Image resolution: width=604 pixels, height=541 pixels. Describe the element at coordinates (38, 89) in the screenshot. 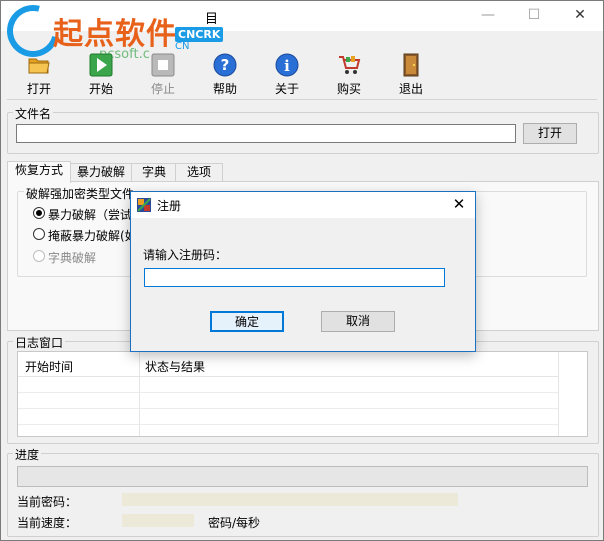

I see `open-toolbar-label: 打开` at that location.